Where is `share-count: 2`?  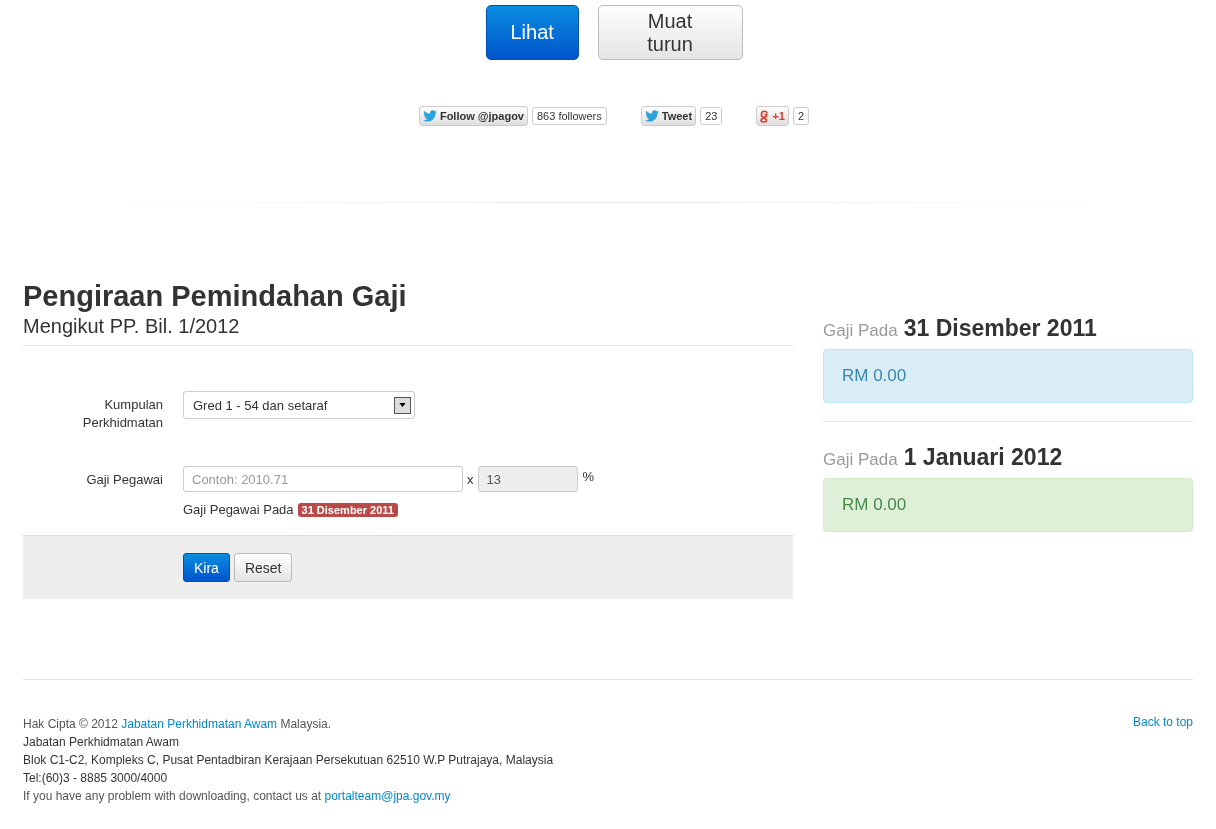
share-count: 2 is located at coordinates (801, 116).